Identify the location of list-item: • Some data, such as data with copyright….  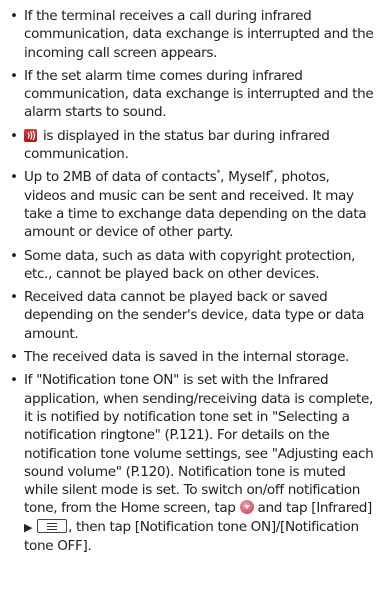
(191, 265).